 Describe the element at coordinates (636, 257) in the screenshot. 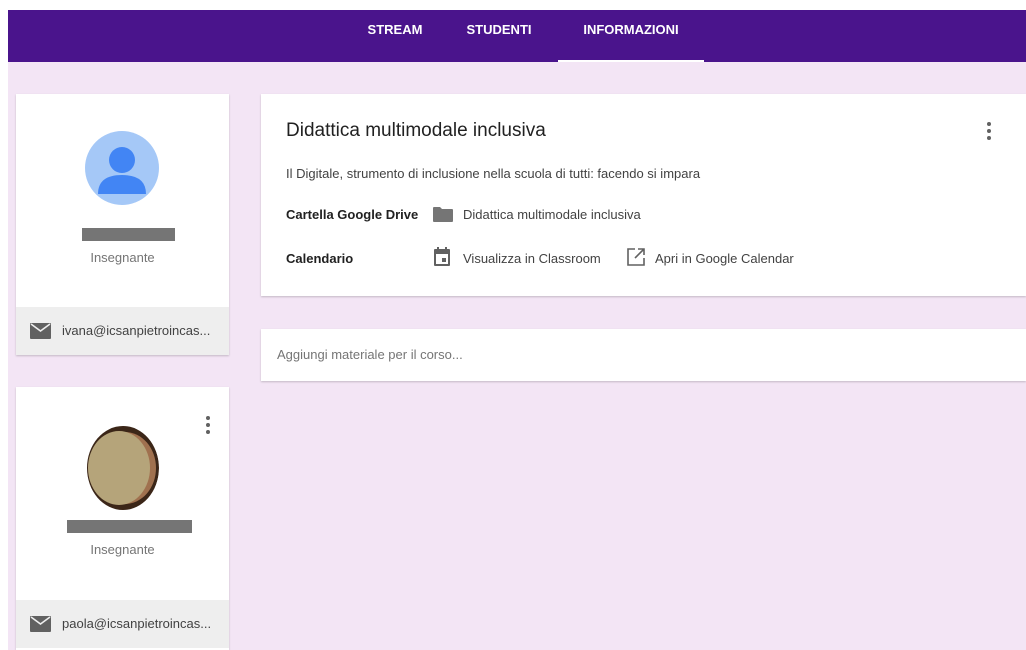

I see `open-external-icon` at that location.